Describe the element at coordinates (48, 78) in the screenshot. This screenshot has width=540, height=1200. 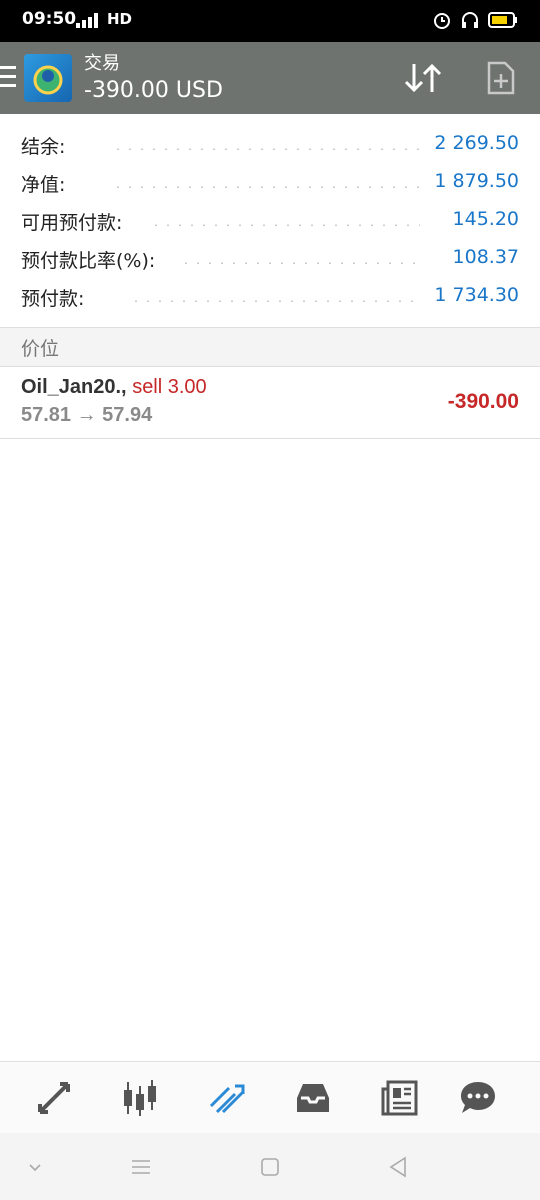
I see `app-logo` at that location.